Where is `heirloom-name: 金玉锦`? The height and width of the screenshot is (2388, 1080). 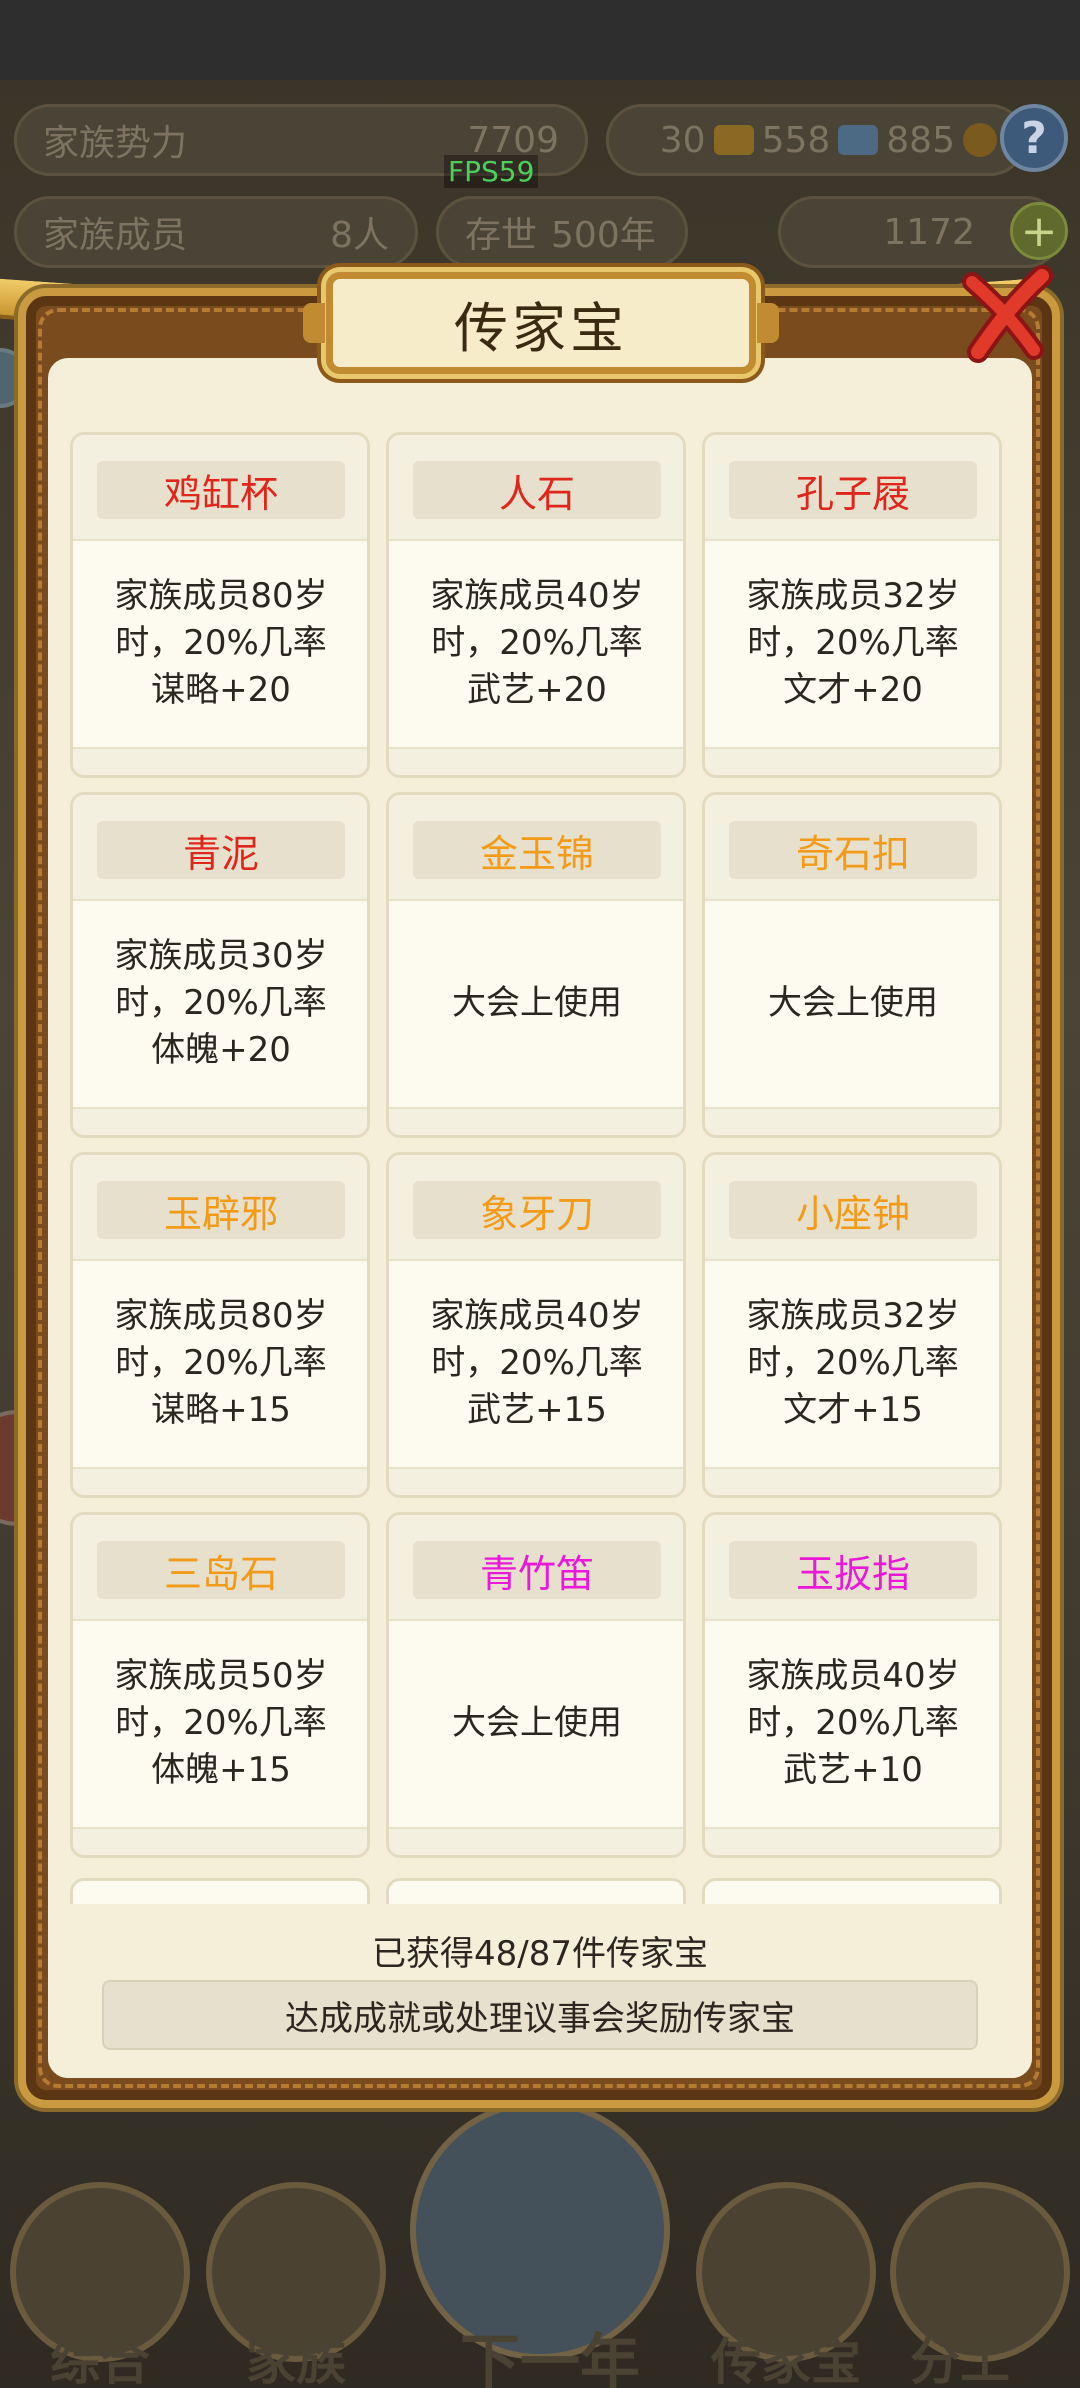
heirloom-name: 金玉锦 is located at coordinates (537, 850).